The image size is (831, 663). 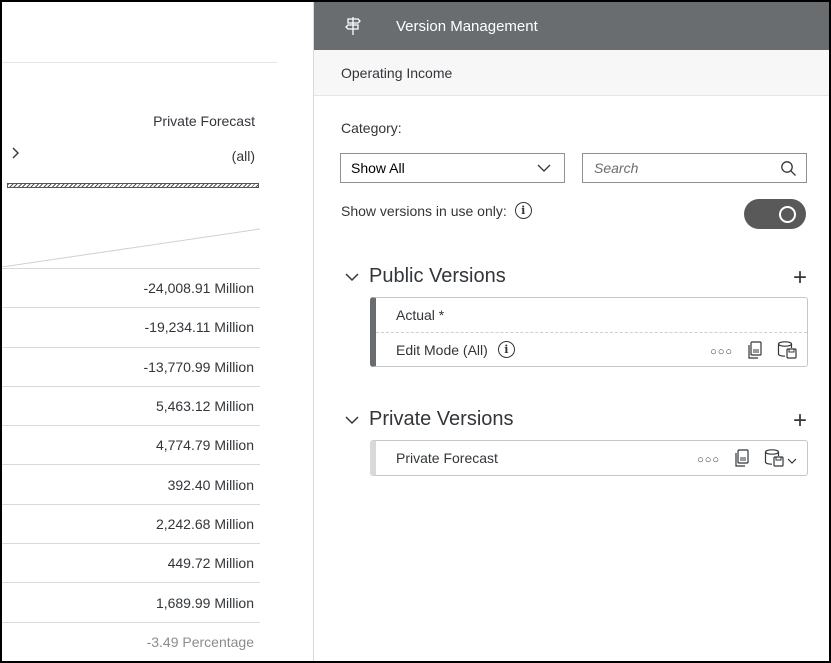 What do you see at coordinates (139, 62) in the screenshot?
I see `divider` at bounding box center [139, 62].